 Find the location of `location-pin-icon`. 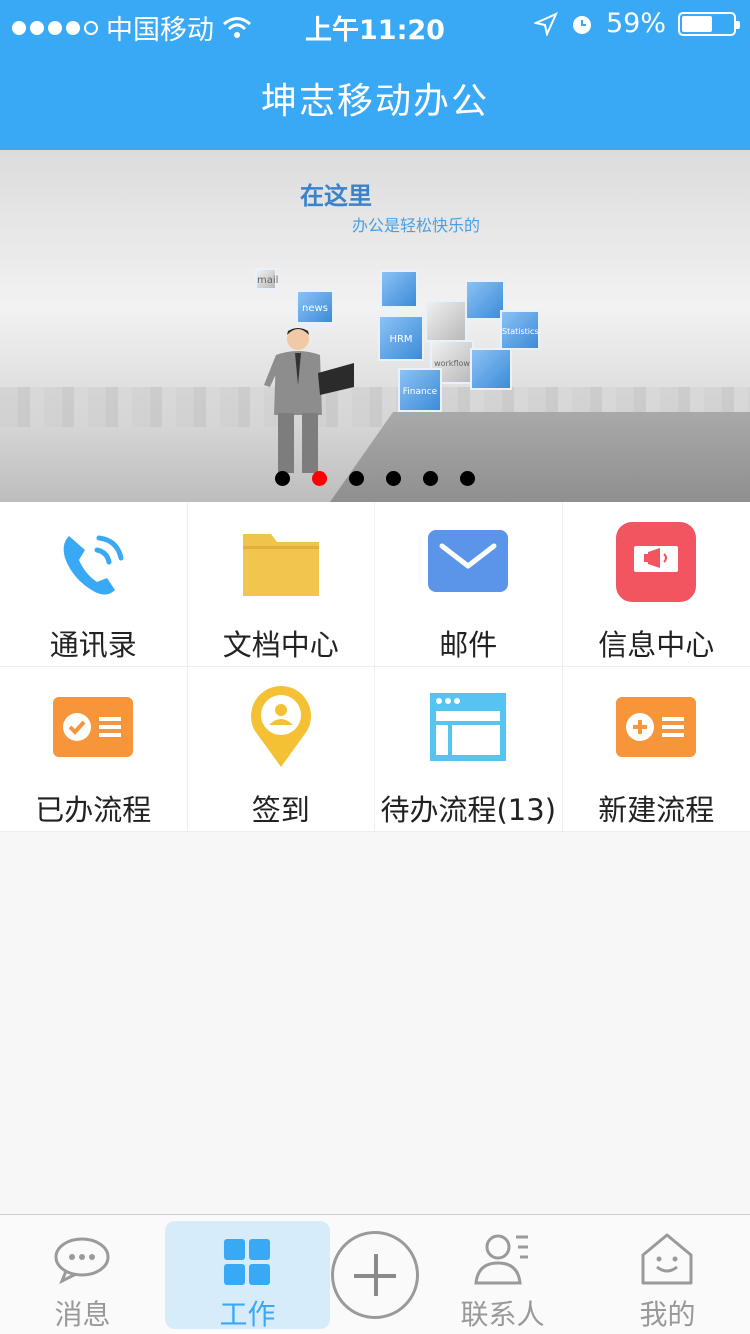

location-pin-icon is located at coordinates (280, 726).